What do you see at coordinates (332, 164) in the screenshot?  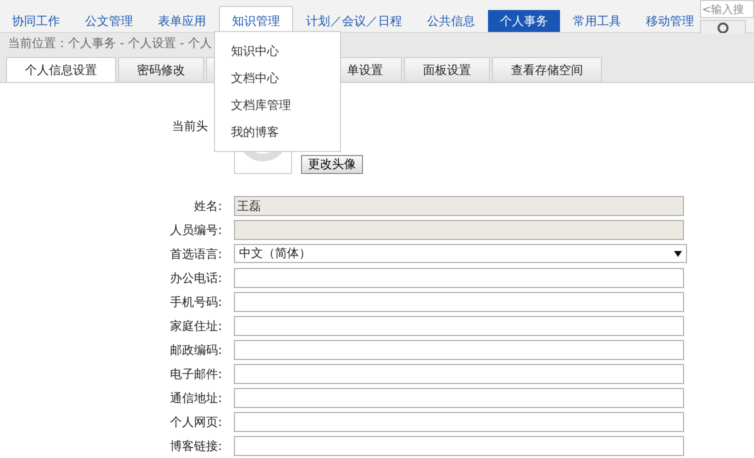 I see `change-avatar-button: 更改头像` at bounding box center [332, 164].